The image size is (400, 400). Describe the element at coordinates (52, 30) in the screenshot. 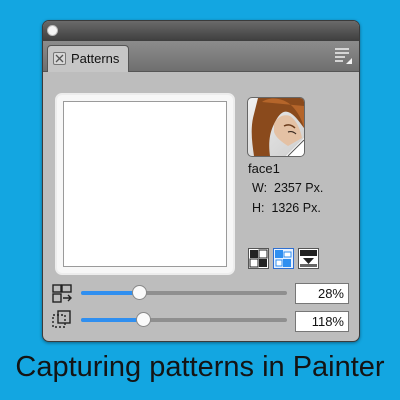

I see `panel-close-button` at that location.